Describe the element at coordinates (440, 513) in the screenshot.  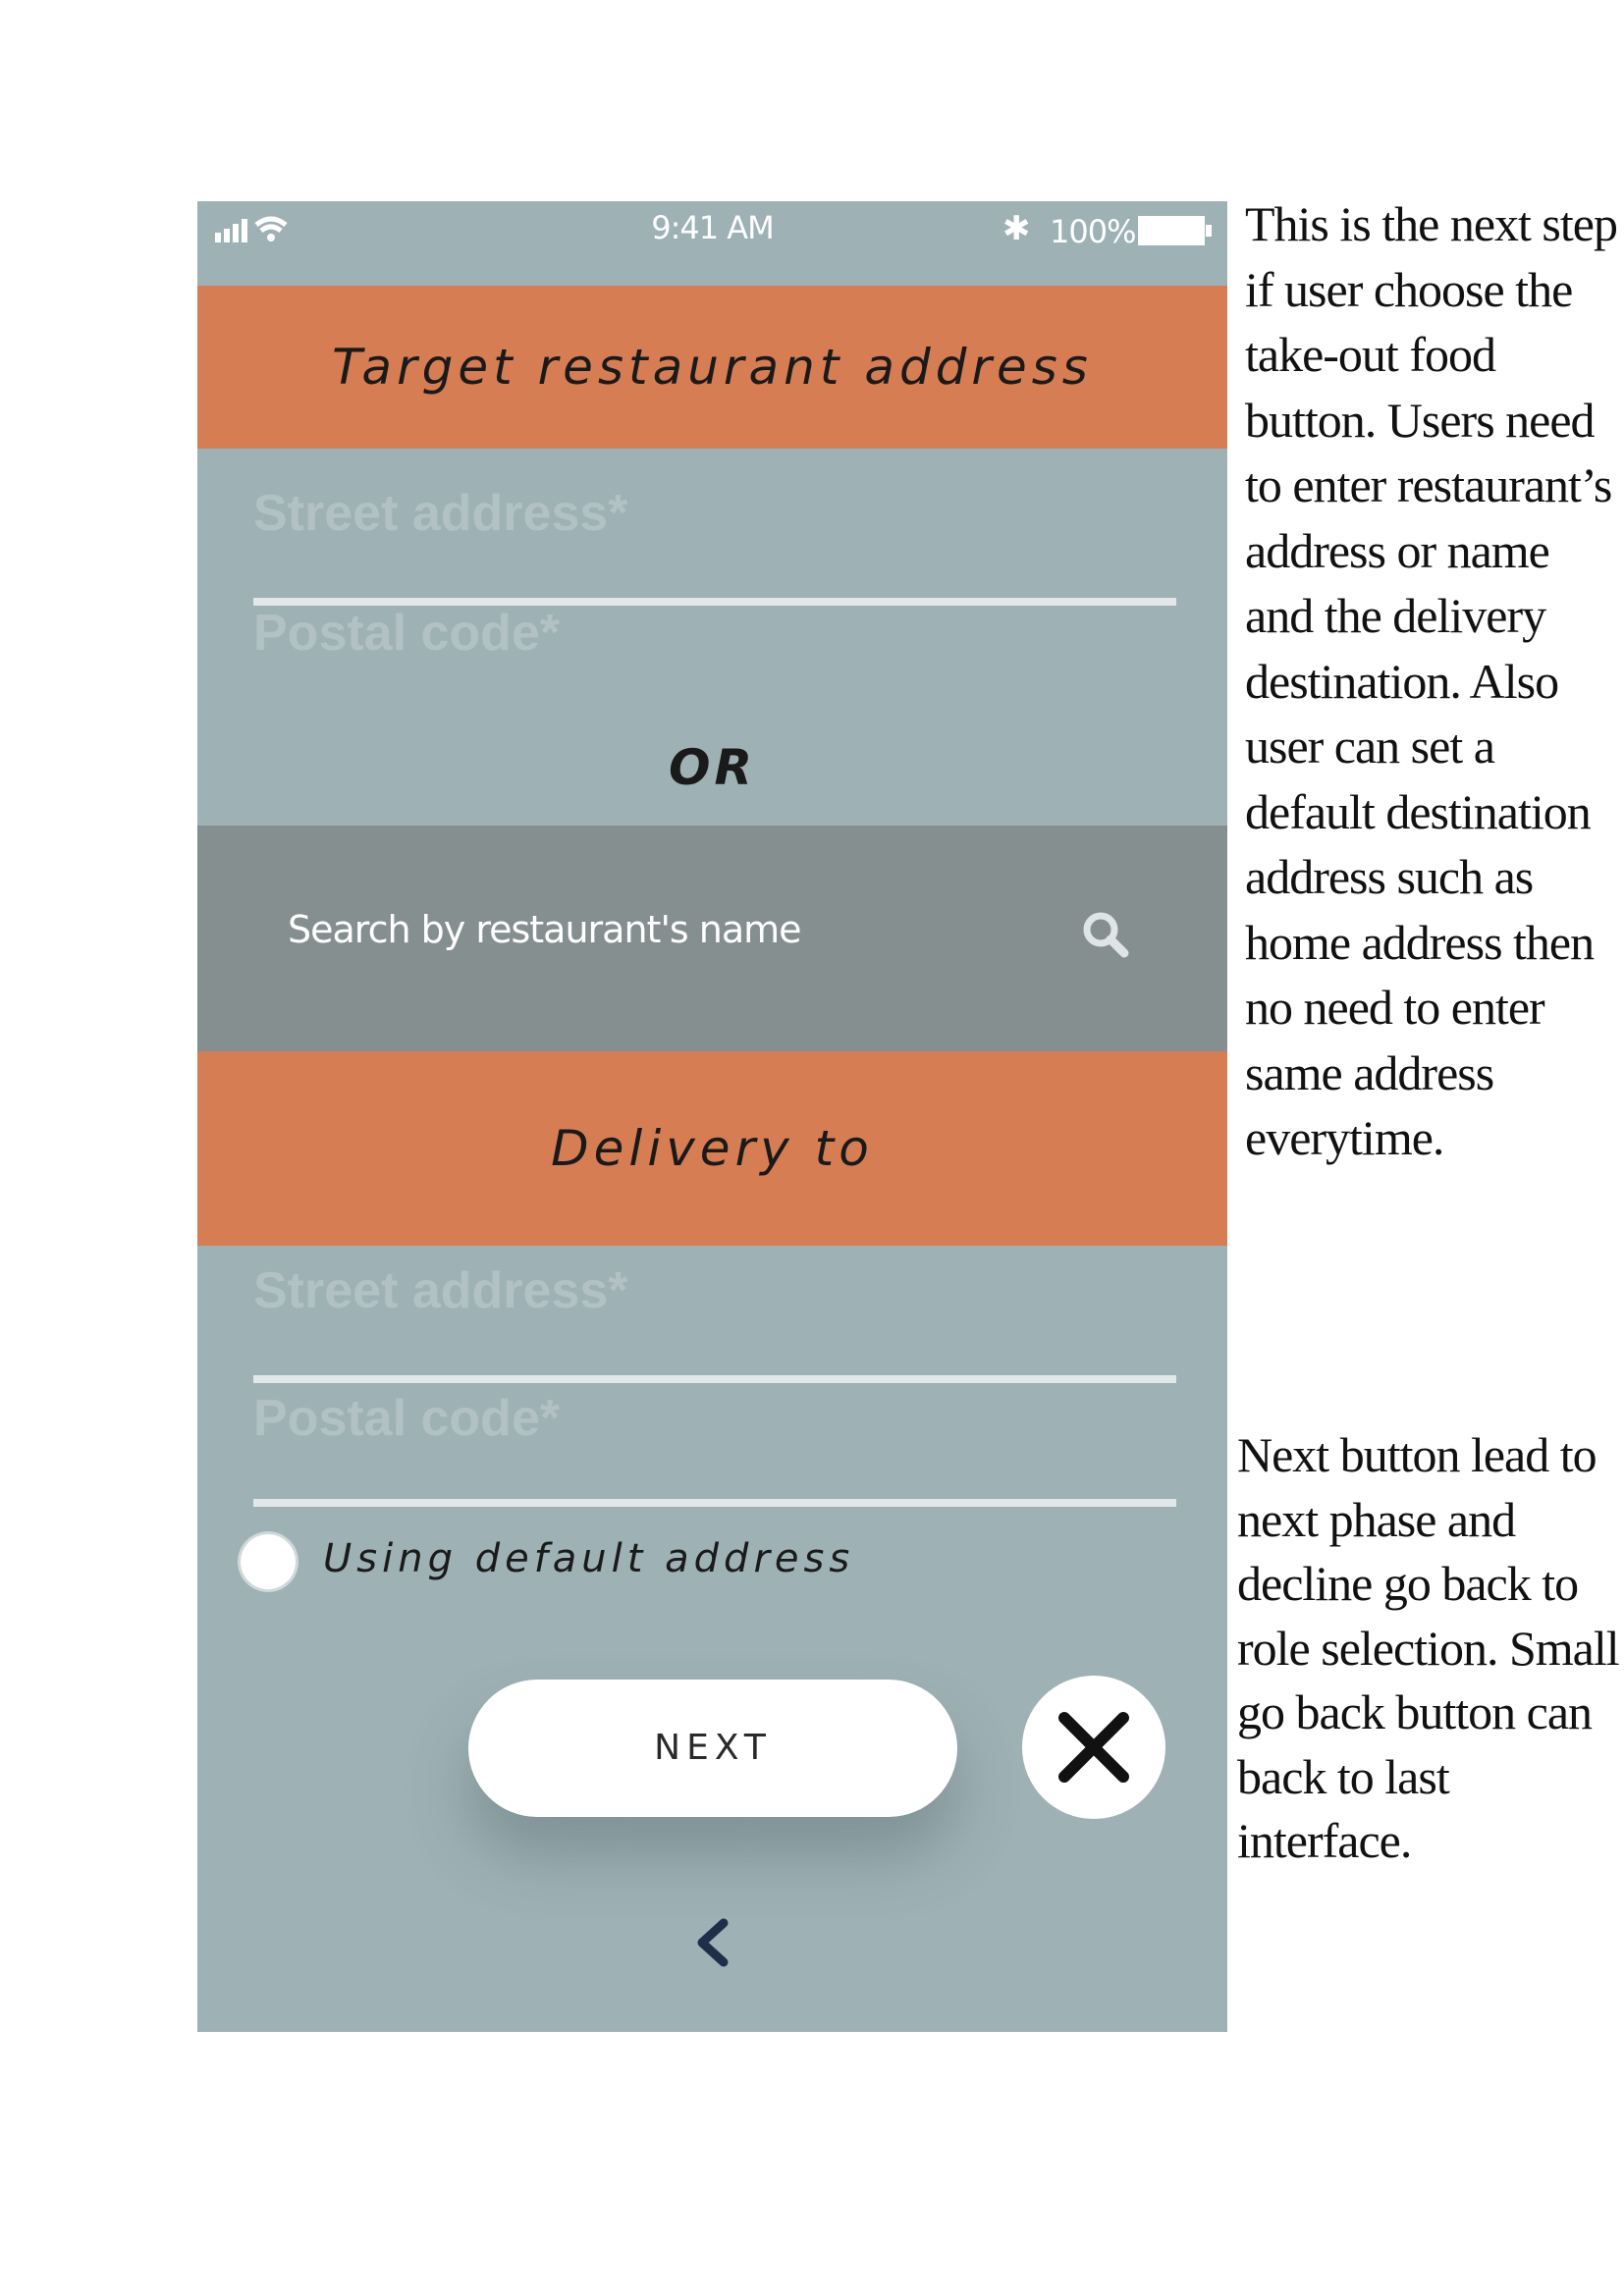
I see `restaurant-street-placeholder: Street address*` at that location.